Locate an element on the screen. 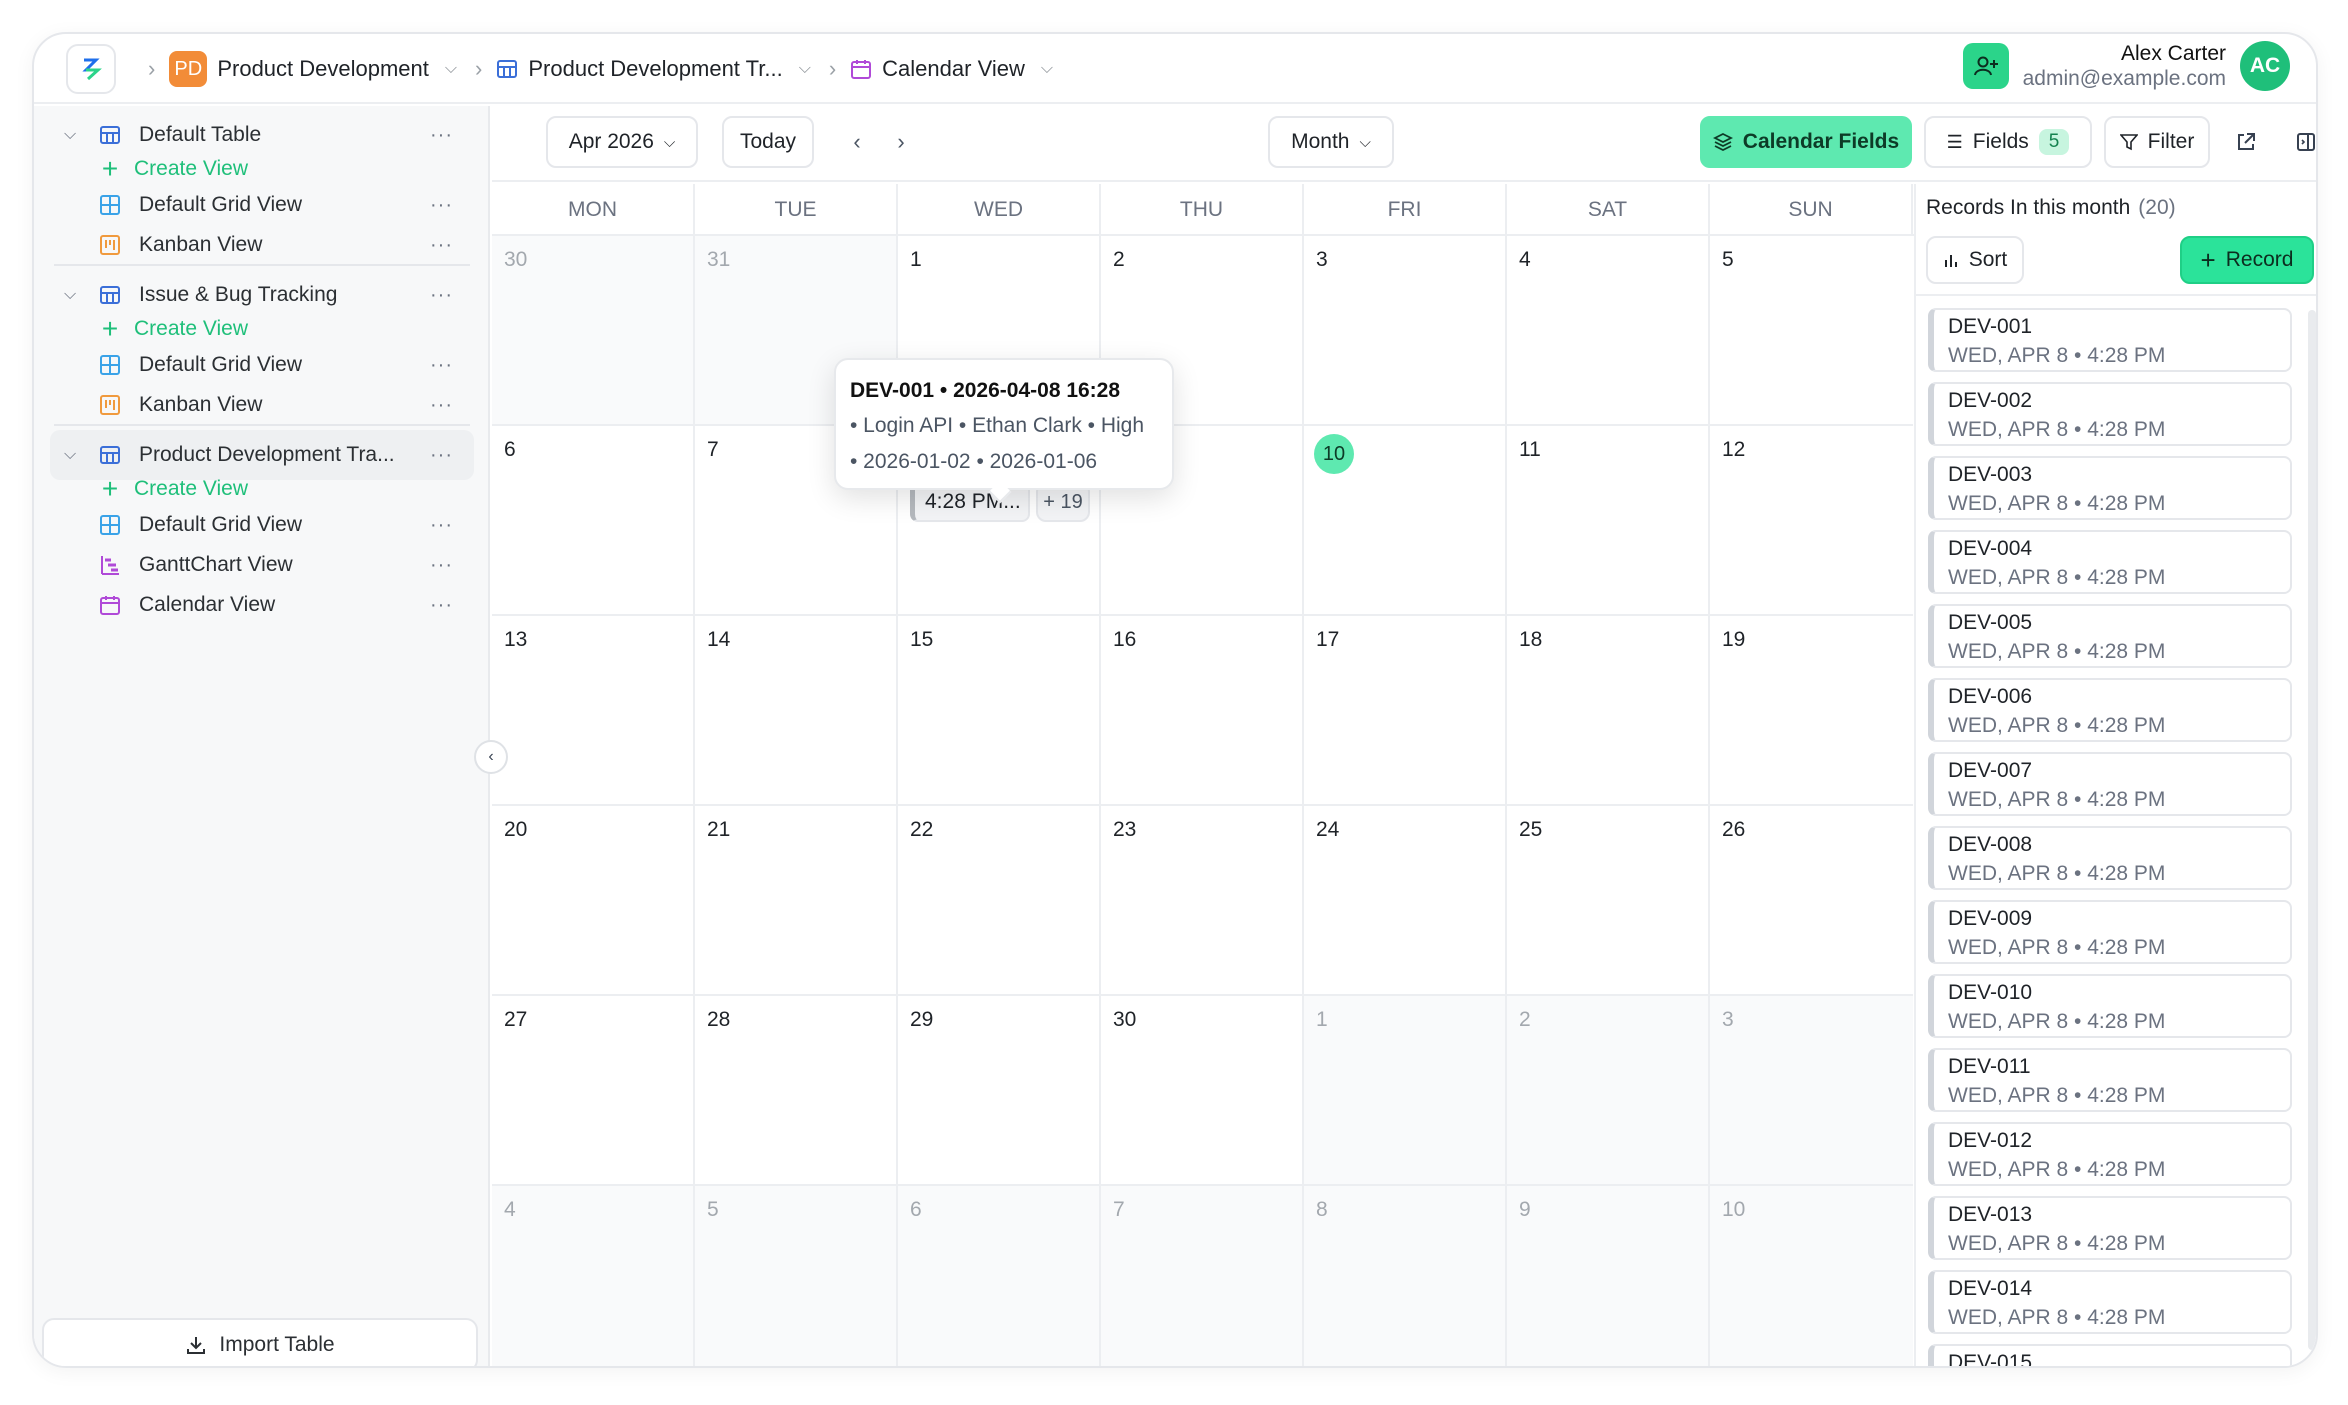 The height and width of the screenshot is (1405, 2348). record-card: DEV-005 WED, APR 8 • 4:28 PM is located at coordinates (2110, 636).